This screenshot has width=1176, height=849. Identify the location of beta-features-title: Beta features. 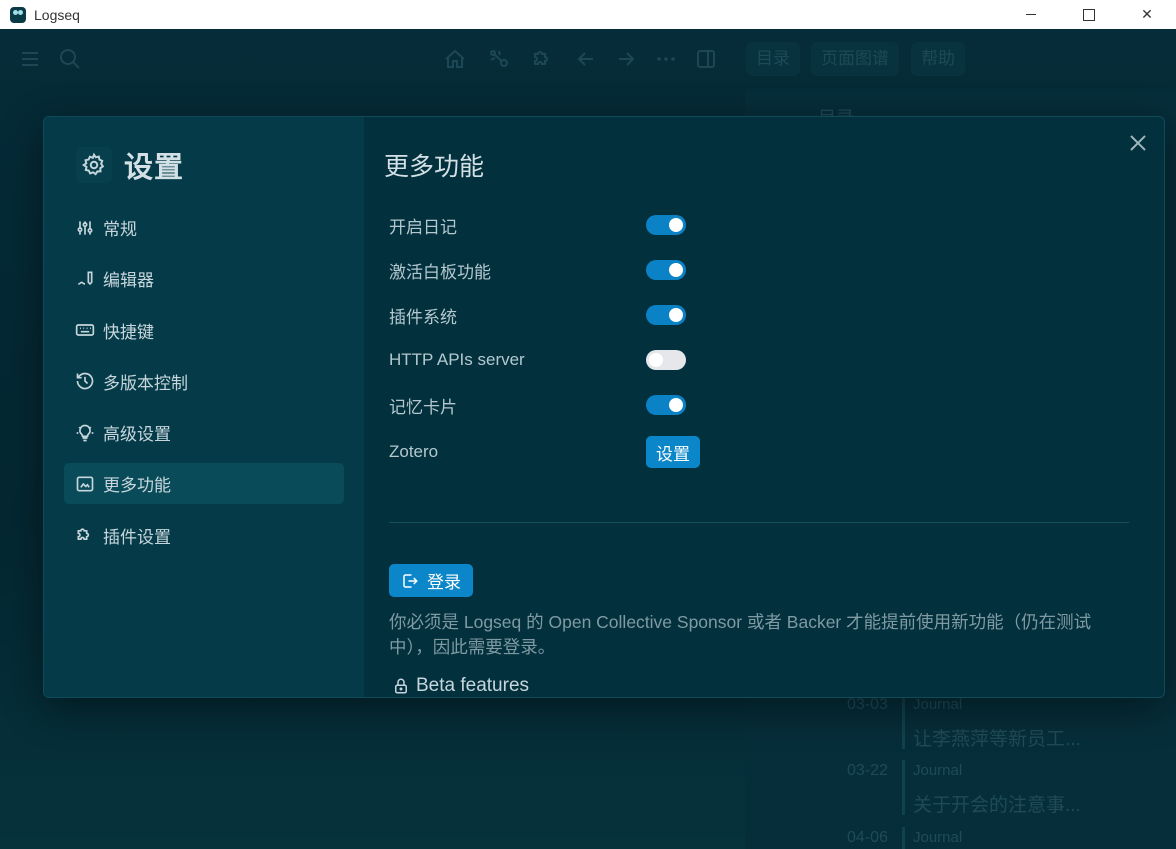
(473, 685).